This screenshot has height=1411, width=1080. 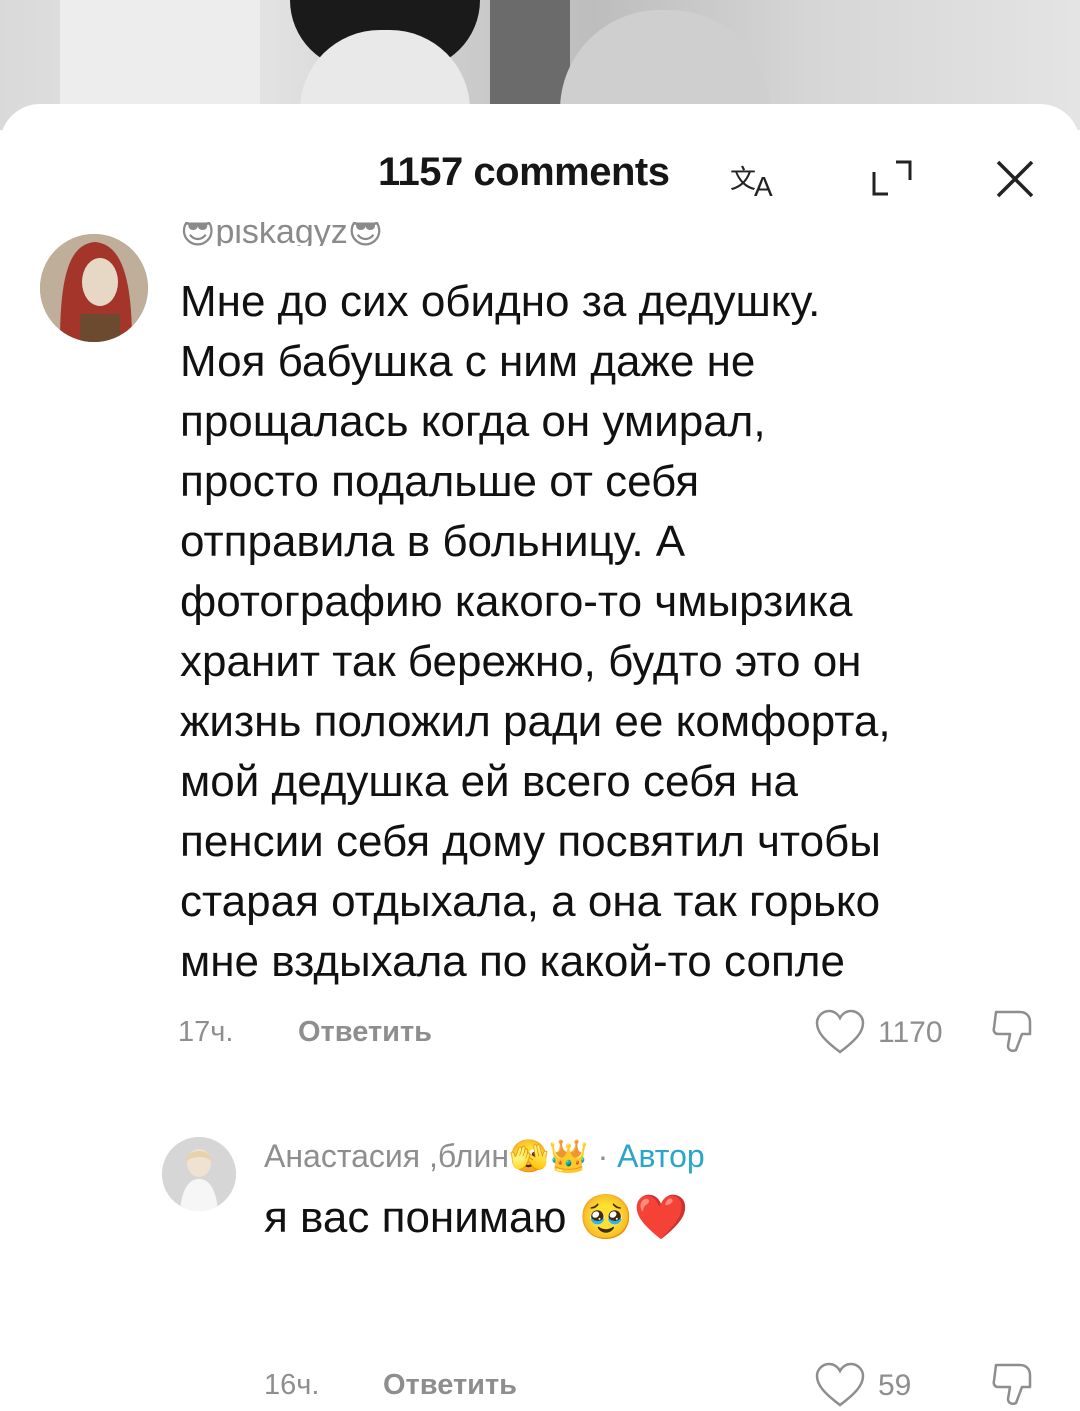 I want to click on close-icon, so click(x=1015, y=179).